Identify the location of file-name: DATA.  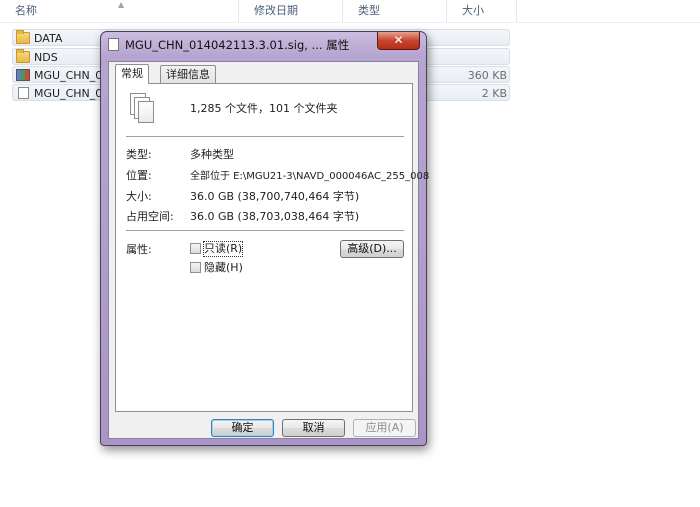
(48, 38).